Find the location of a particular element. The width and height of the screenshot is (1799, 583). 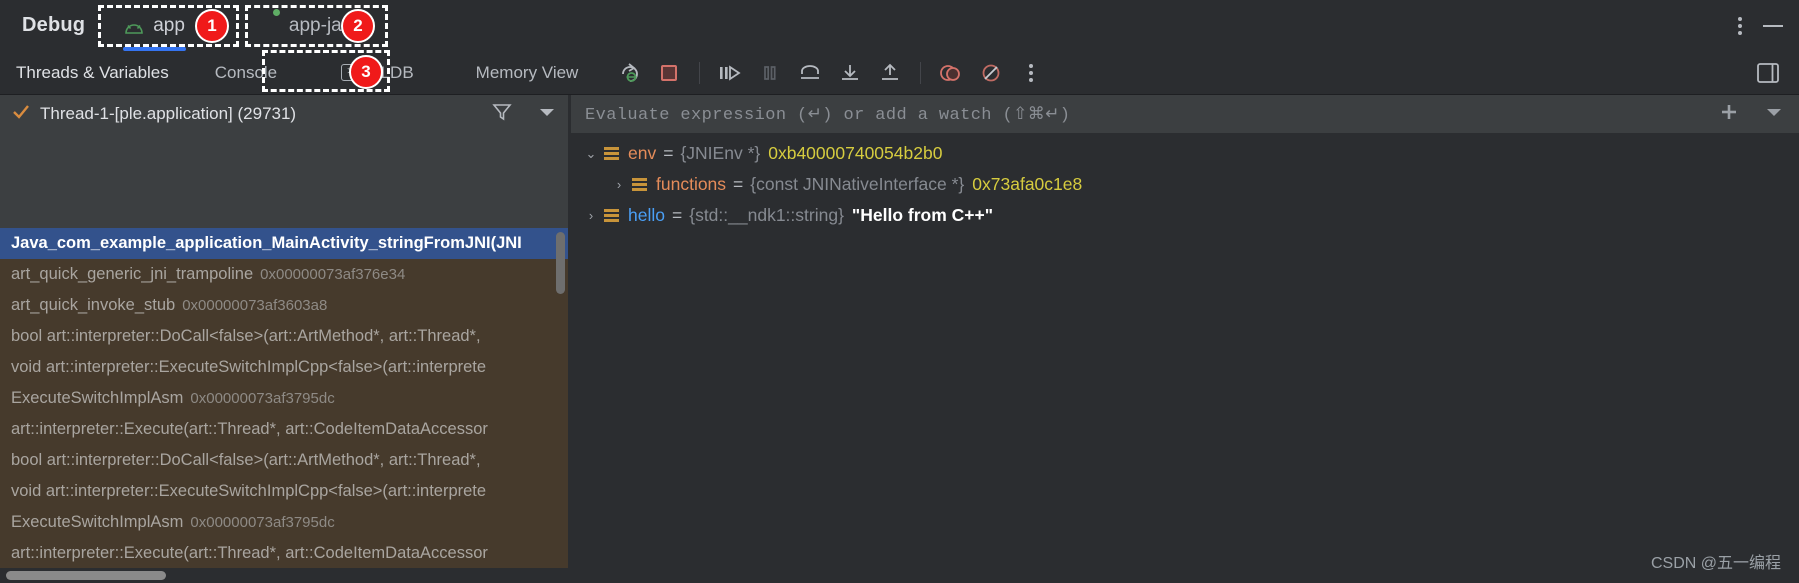

status-dot-green-icon is located at coordinates (276, 20).